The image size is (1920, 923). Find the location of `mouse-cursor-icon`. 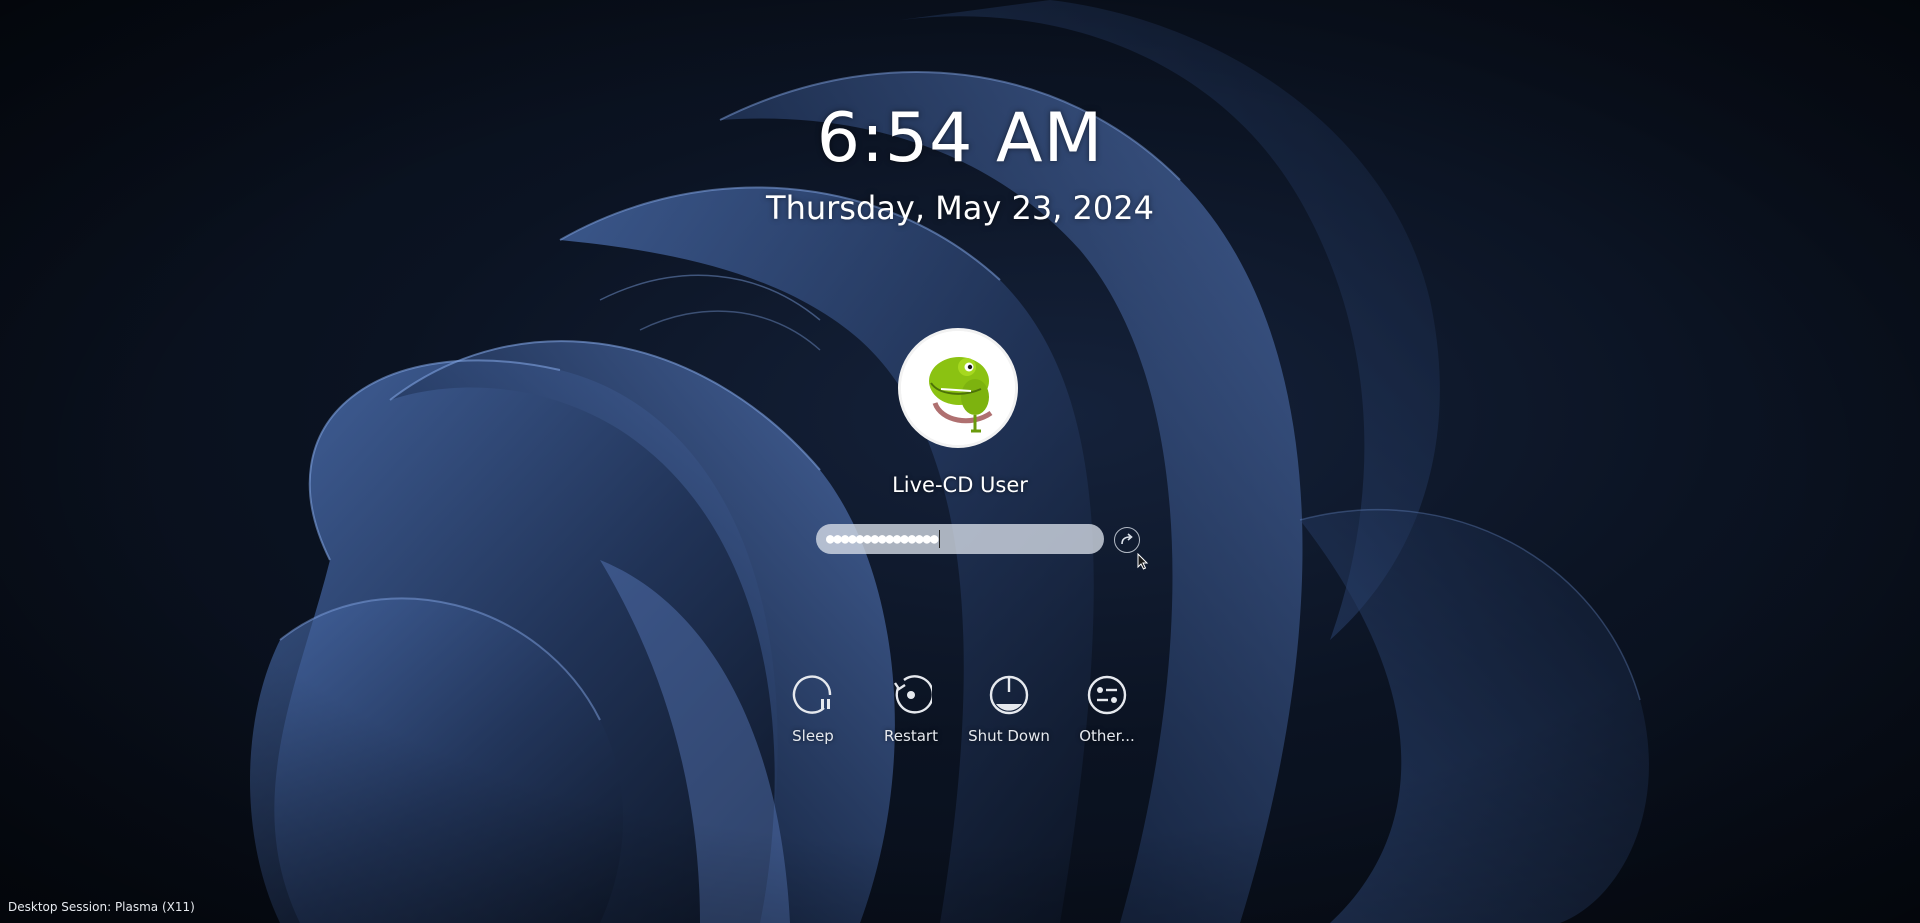

mouse-cursor-icon is located at coordinates (1143, 561).